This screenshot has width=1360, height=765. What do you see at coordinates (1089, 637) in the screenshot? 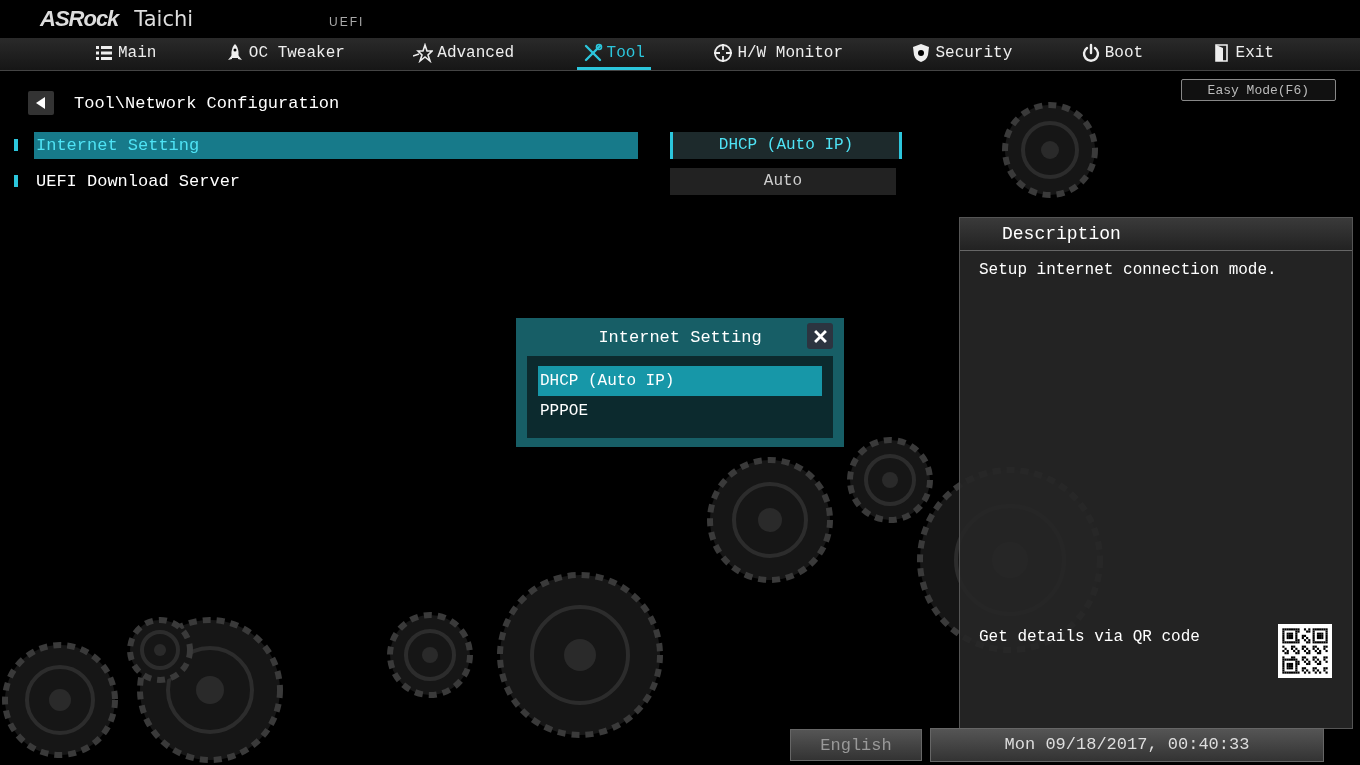
I see `qr-hint-text: Get details via QR code` at bounding box center [1089, 637].